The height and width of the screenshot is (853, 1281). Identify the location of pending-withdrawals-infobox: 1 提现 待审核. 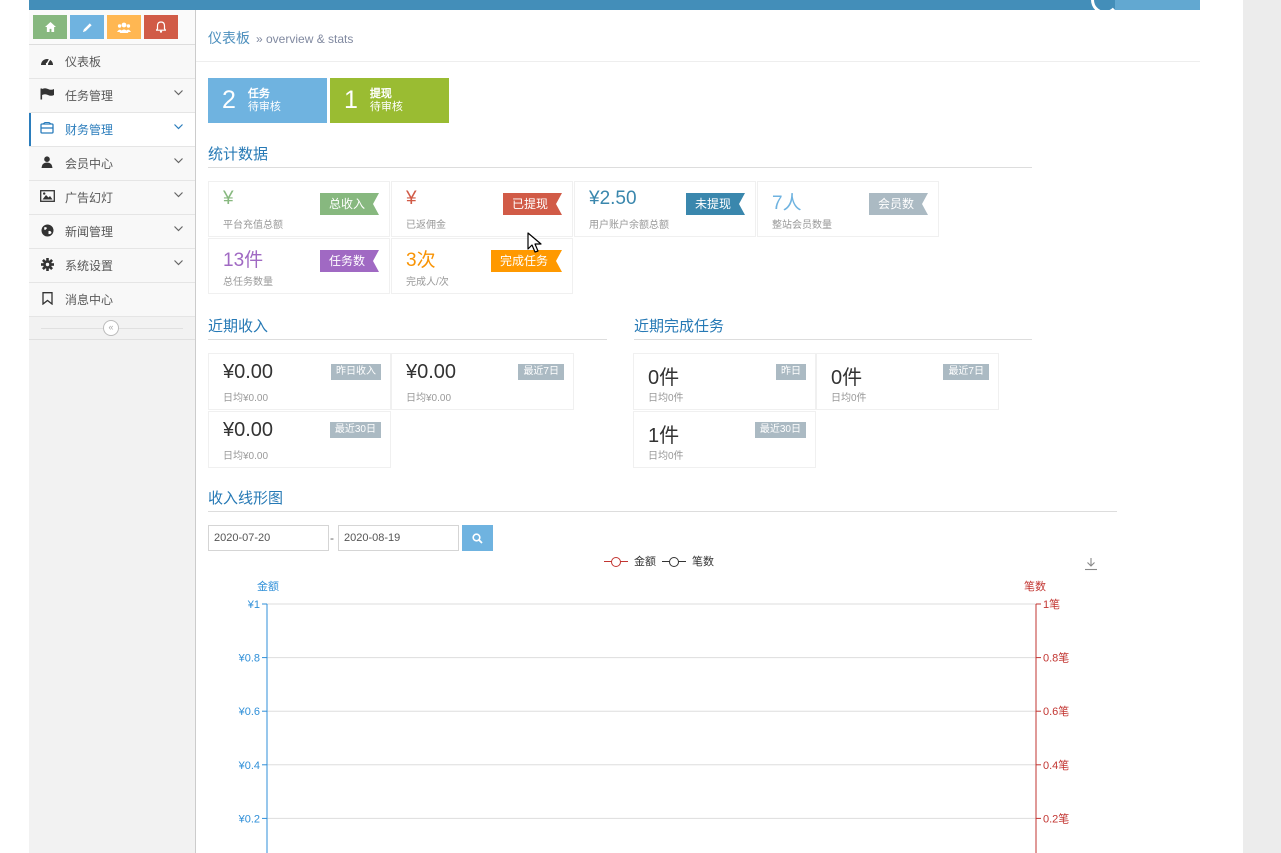
(389, 100).